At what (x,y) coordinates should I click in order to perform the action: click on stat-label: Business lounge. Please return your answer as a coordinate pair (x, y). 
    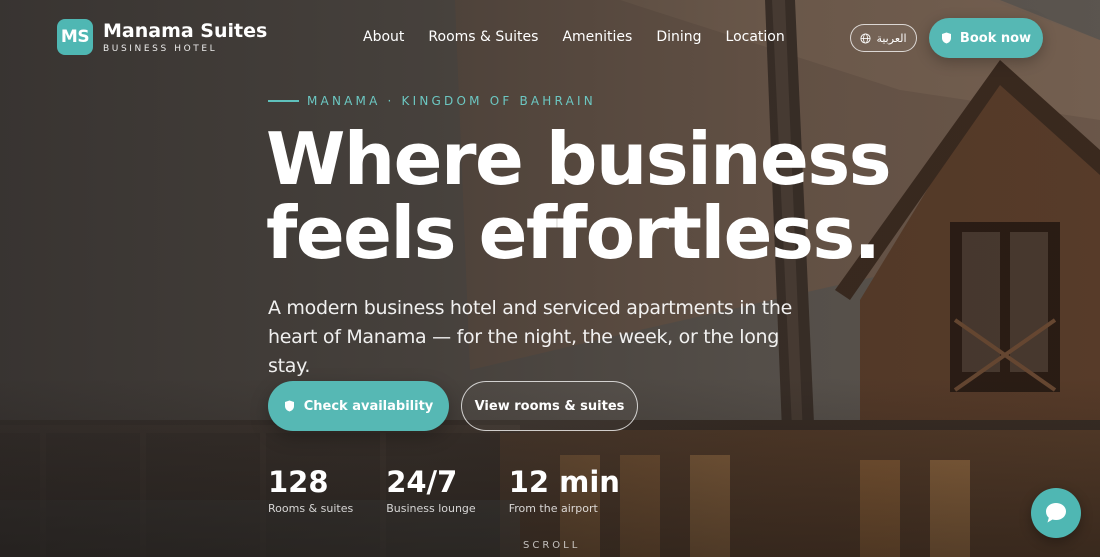
    Looking at the image, I should click on (431, 508).